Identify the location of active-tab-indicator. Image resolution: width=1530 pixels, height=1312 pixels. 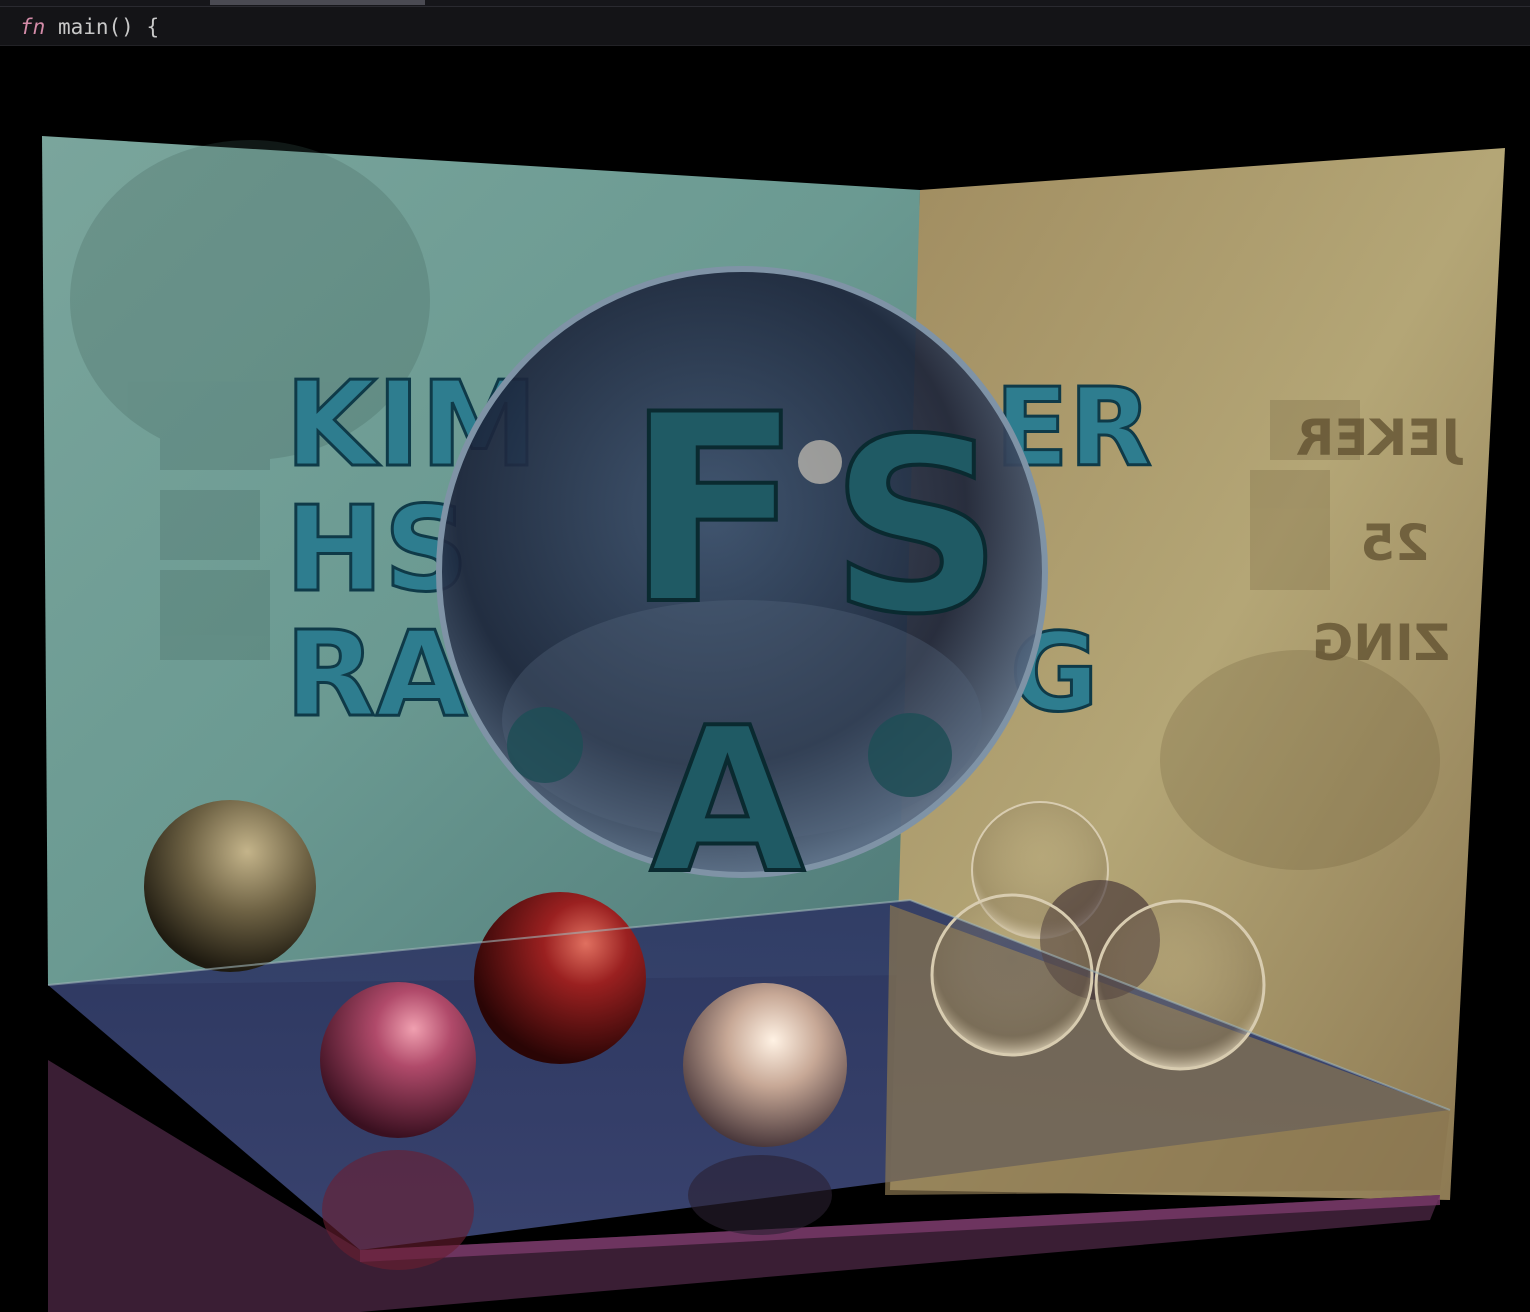
(317, 2).